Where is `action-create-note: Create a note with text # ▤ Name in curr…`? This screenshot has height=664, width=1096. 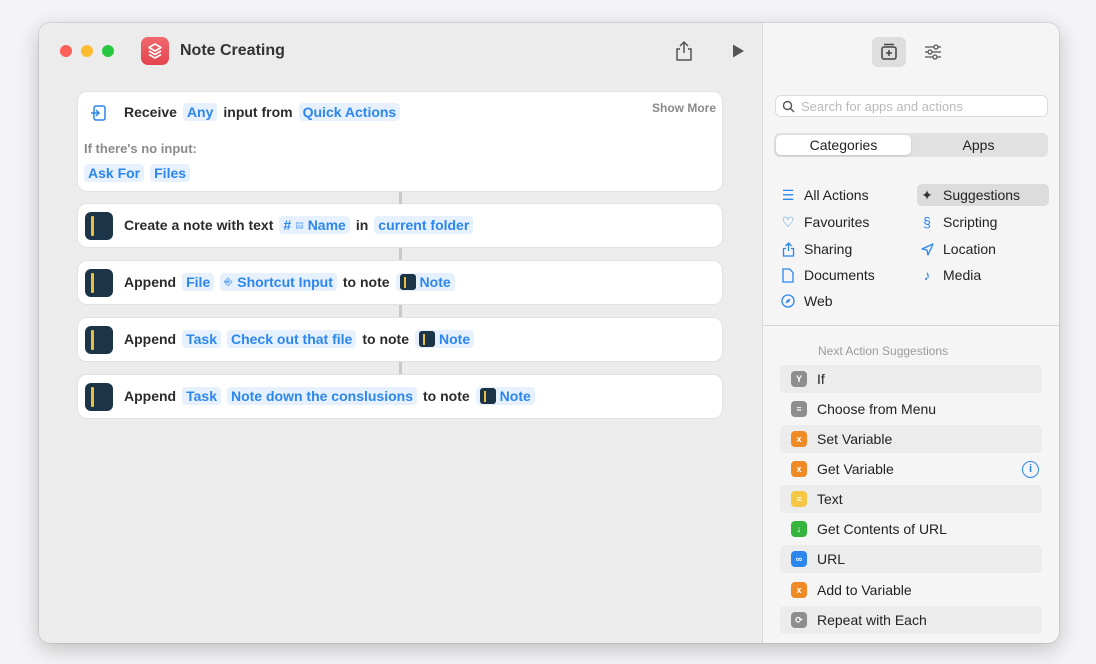
action-create-note: Create a note with text # ▤ Name in curr… is located at coordinates (400, 225).